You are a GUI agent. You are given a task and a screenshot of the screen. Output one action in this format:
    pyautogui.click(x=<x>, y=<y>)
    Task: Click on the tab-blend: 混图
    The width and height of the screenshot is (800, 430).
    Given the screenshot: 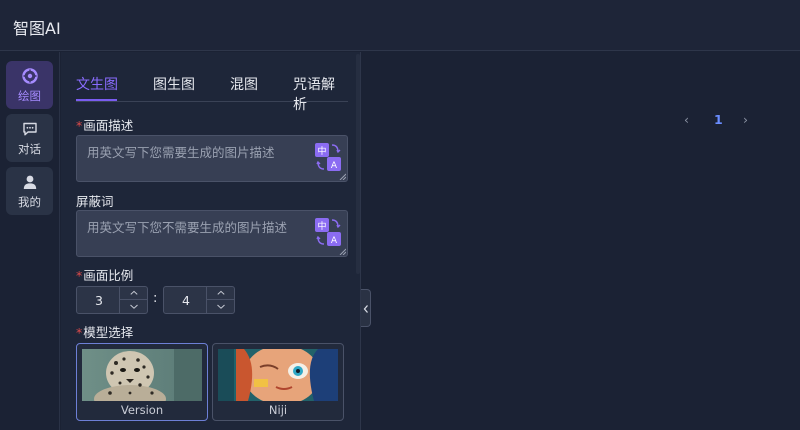 What is the action you would take?
    pyautogui.click(x=244, y=84)
    